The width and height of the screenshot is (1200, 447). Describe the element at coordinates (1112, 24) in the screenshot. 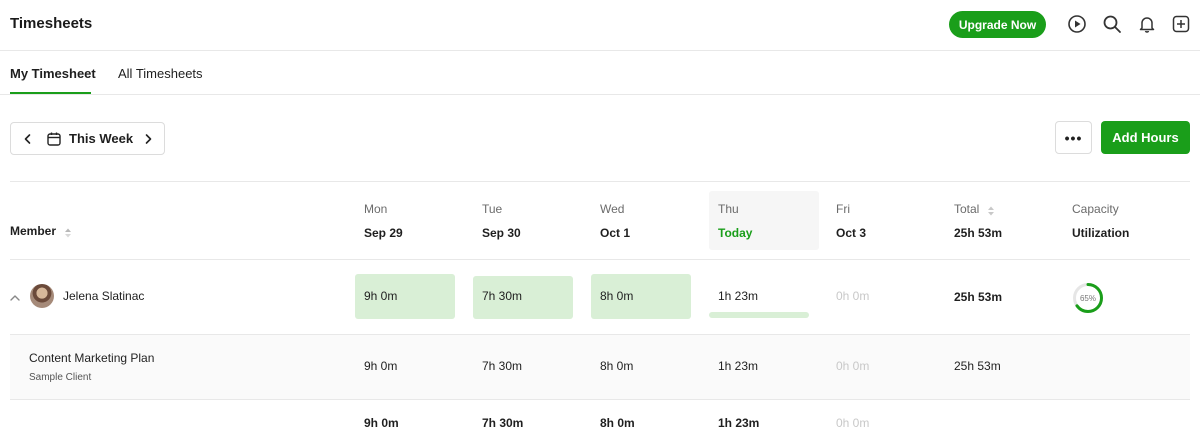

I see `search-icon` at that location.